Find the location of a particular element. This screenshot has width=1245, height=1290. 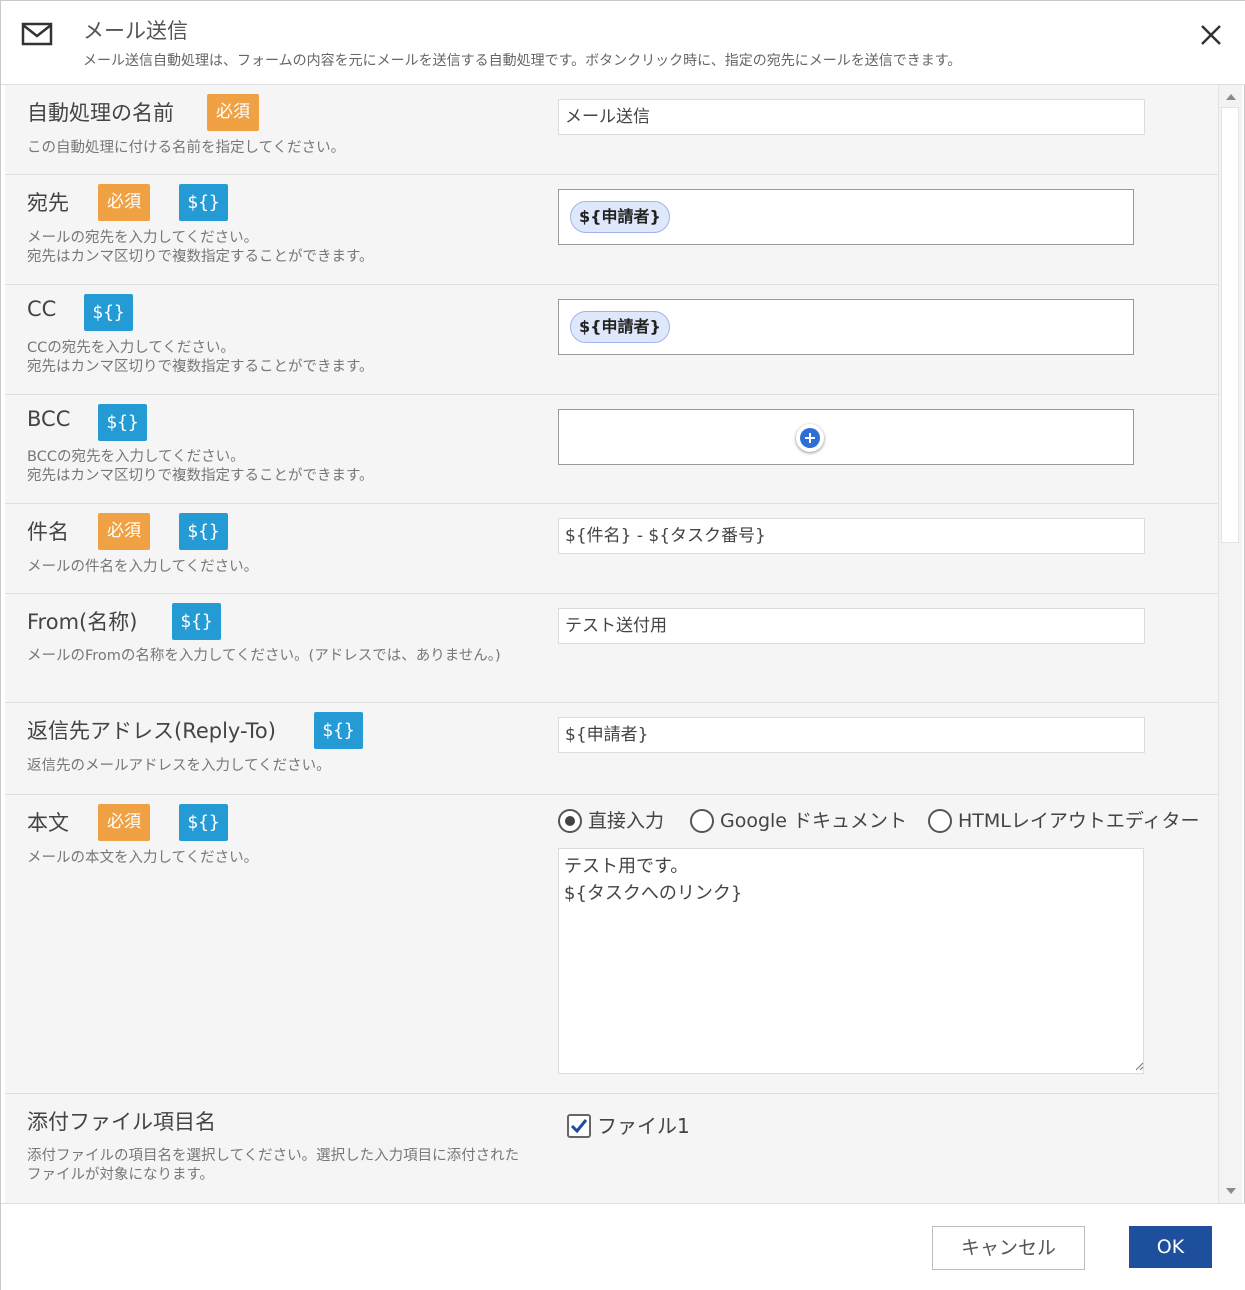

body-help: メールの本文を入力してください。 is located at coordinates (143, 858).